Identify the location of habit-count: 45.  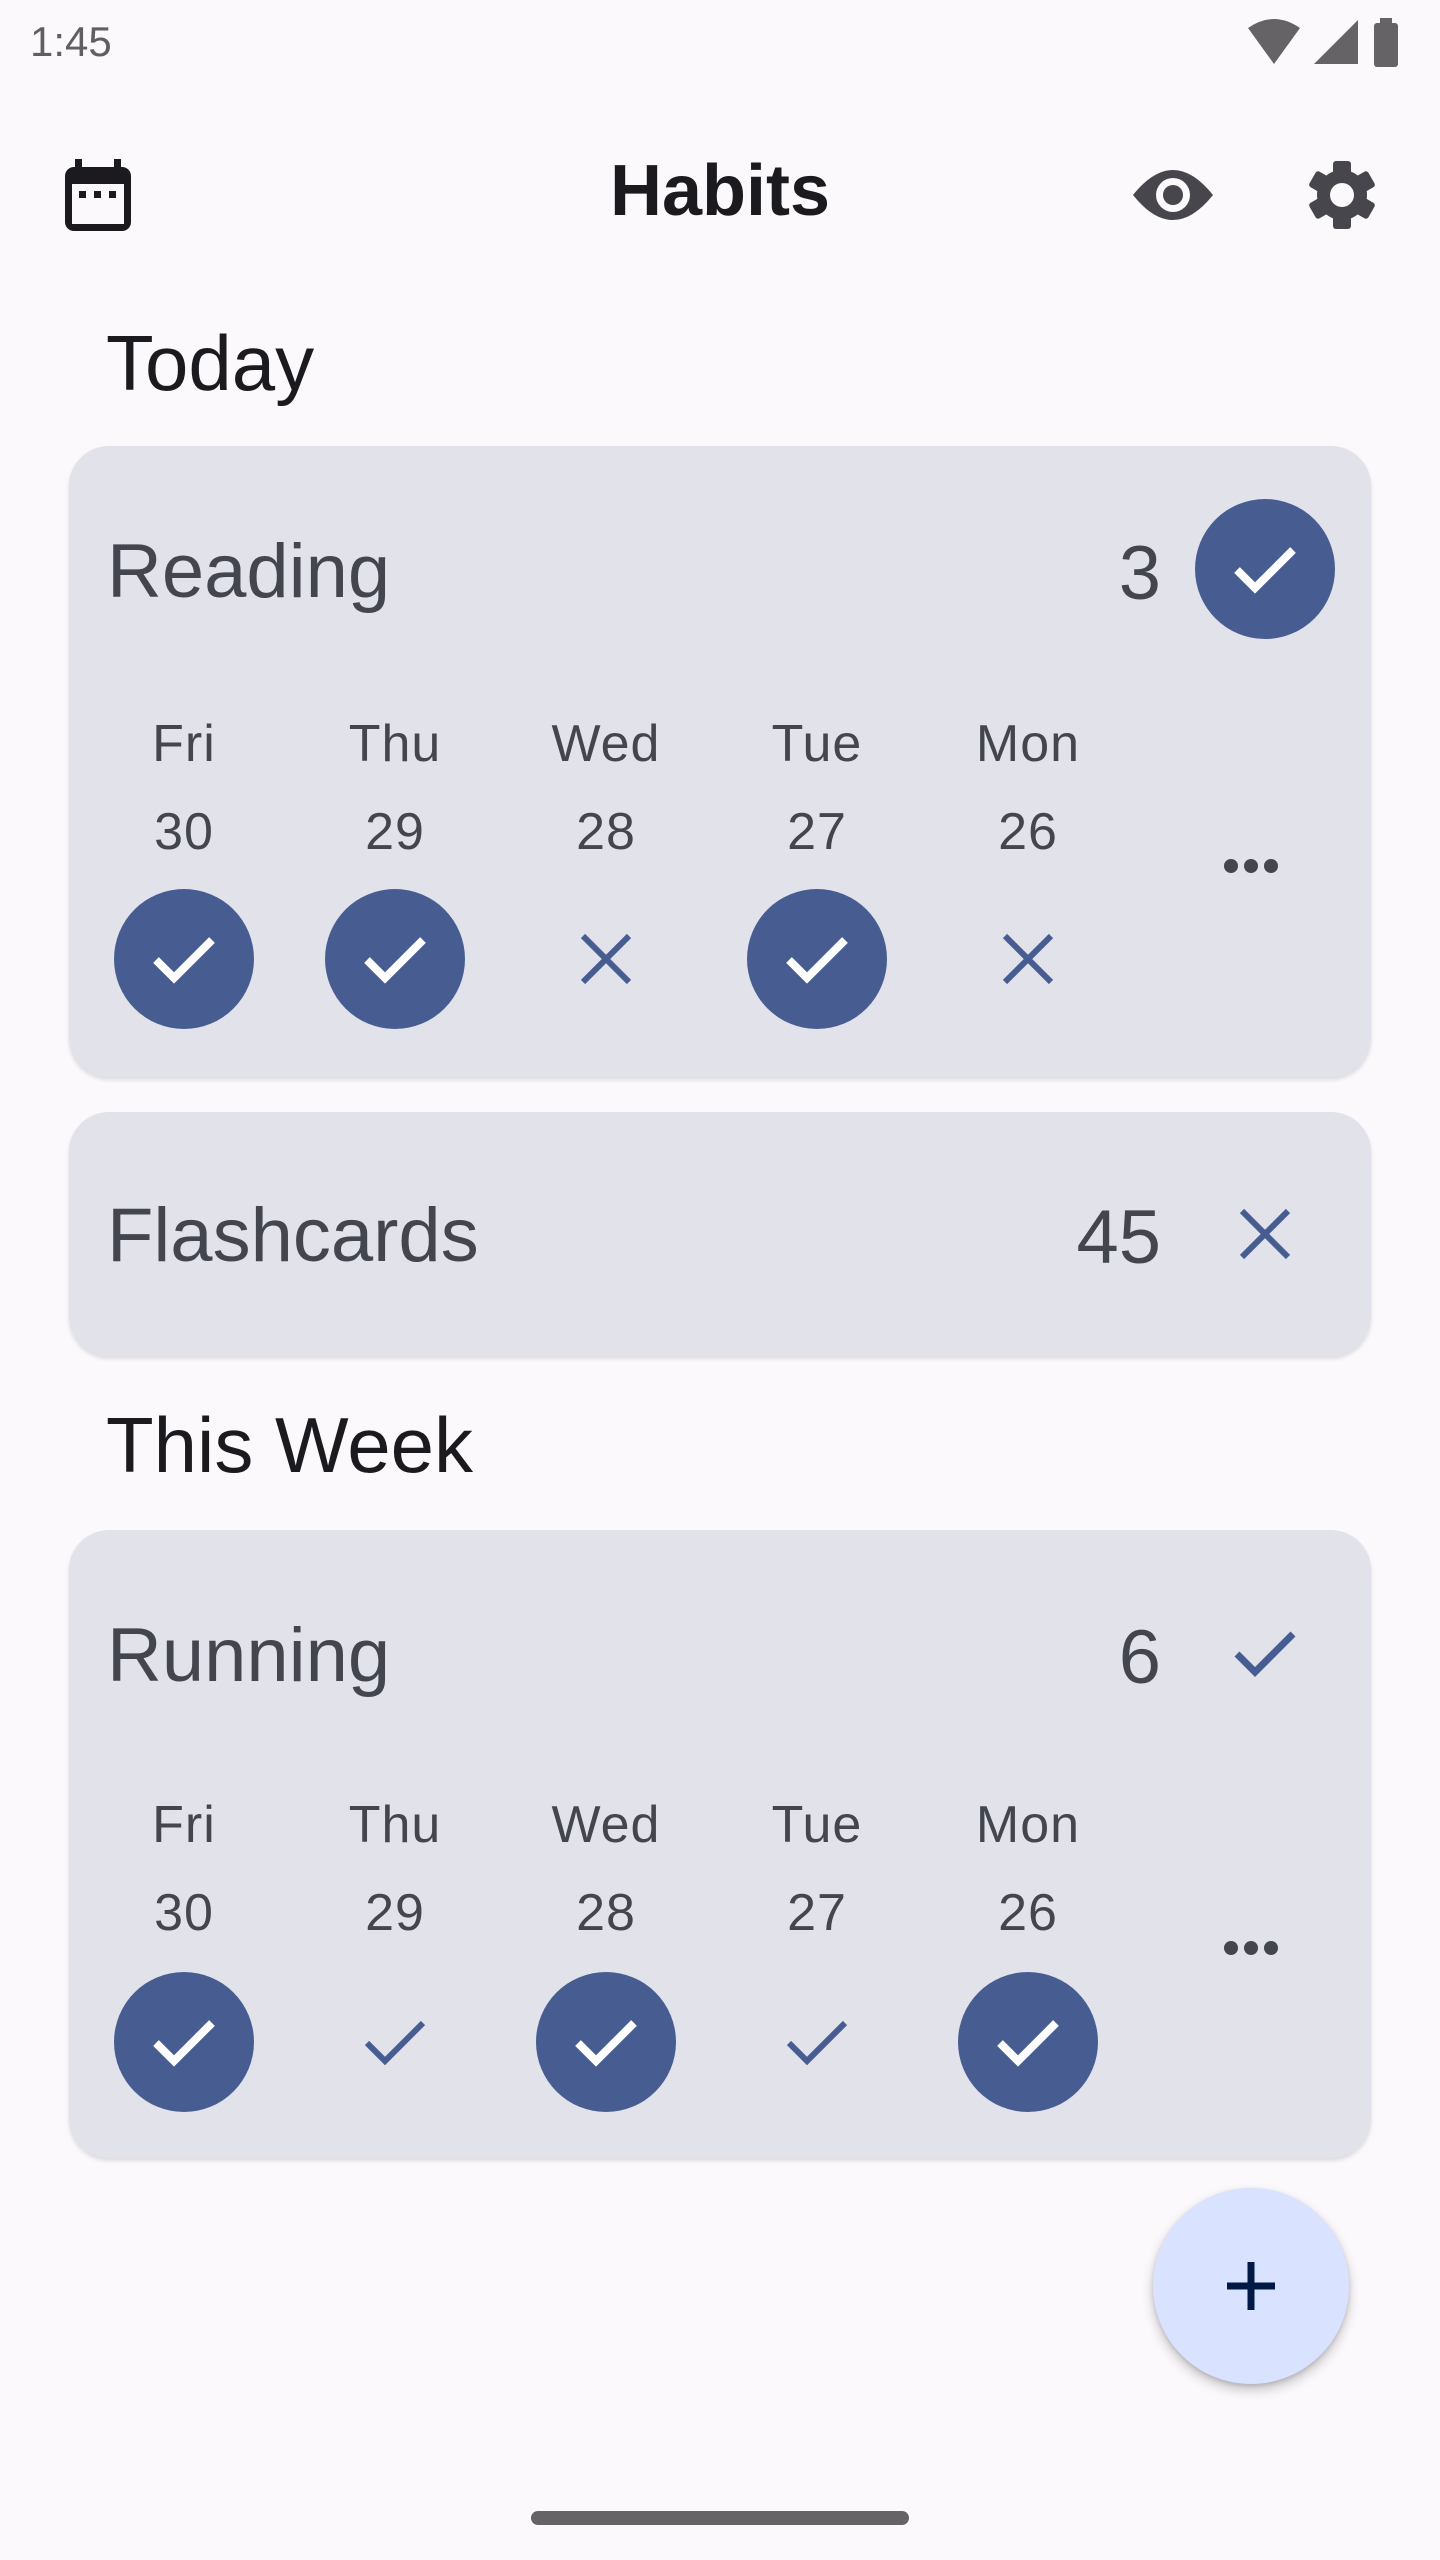
(1118, 1237).